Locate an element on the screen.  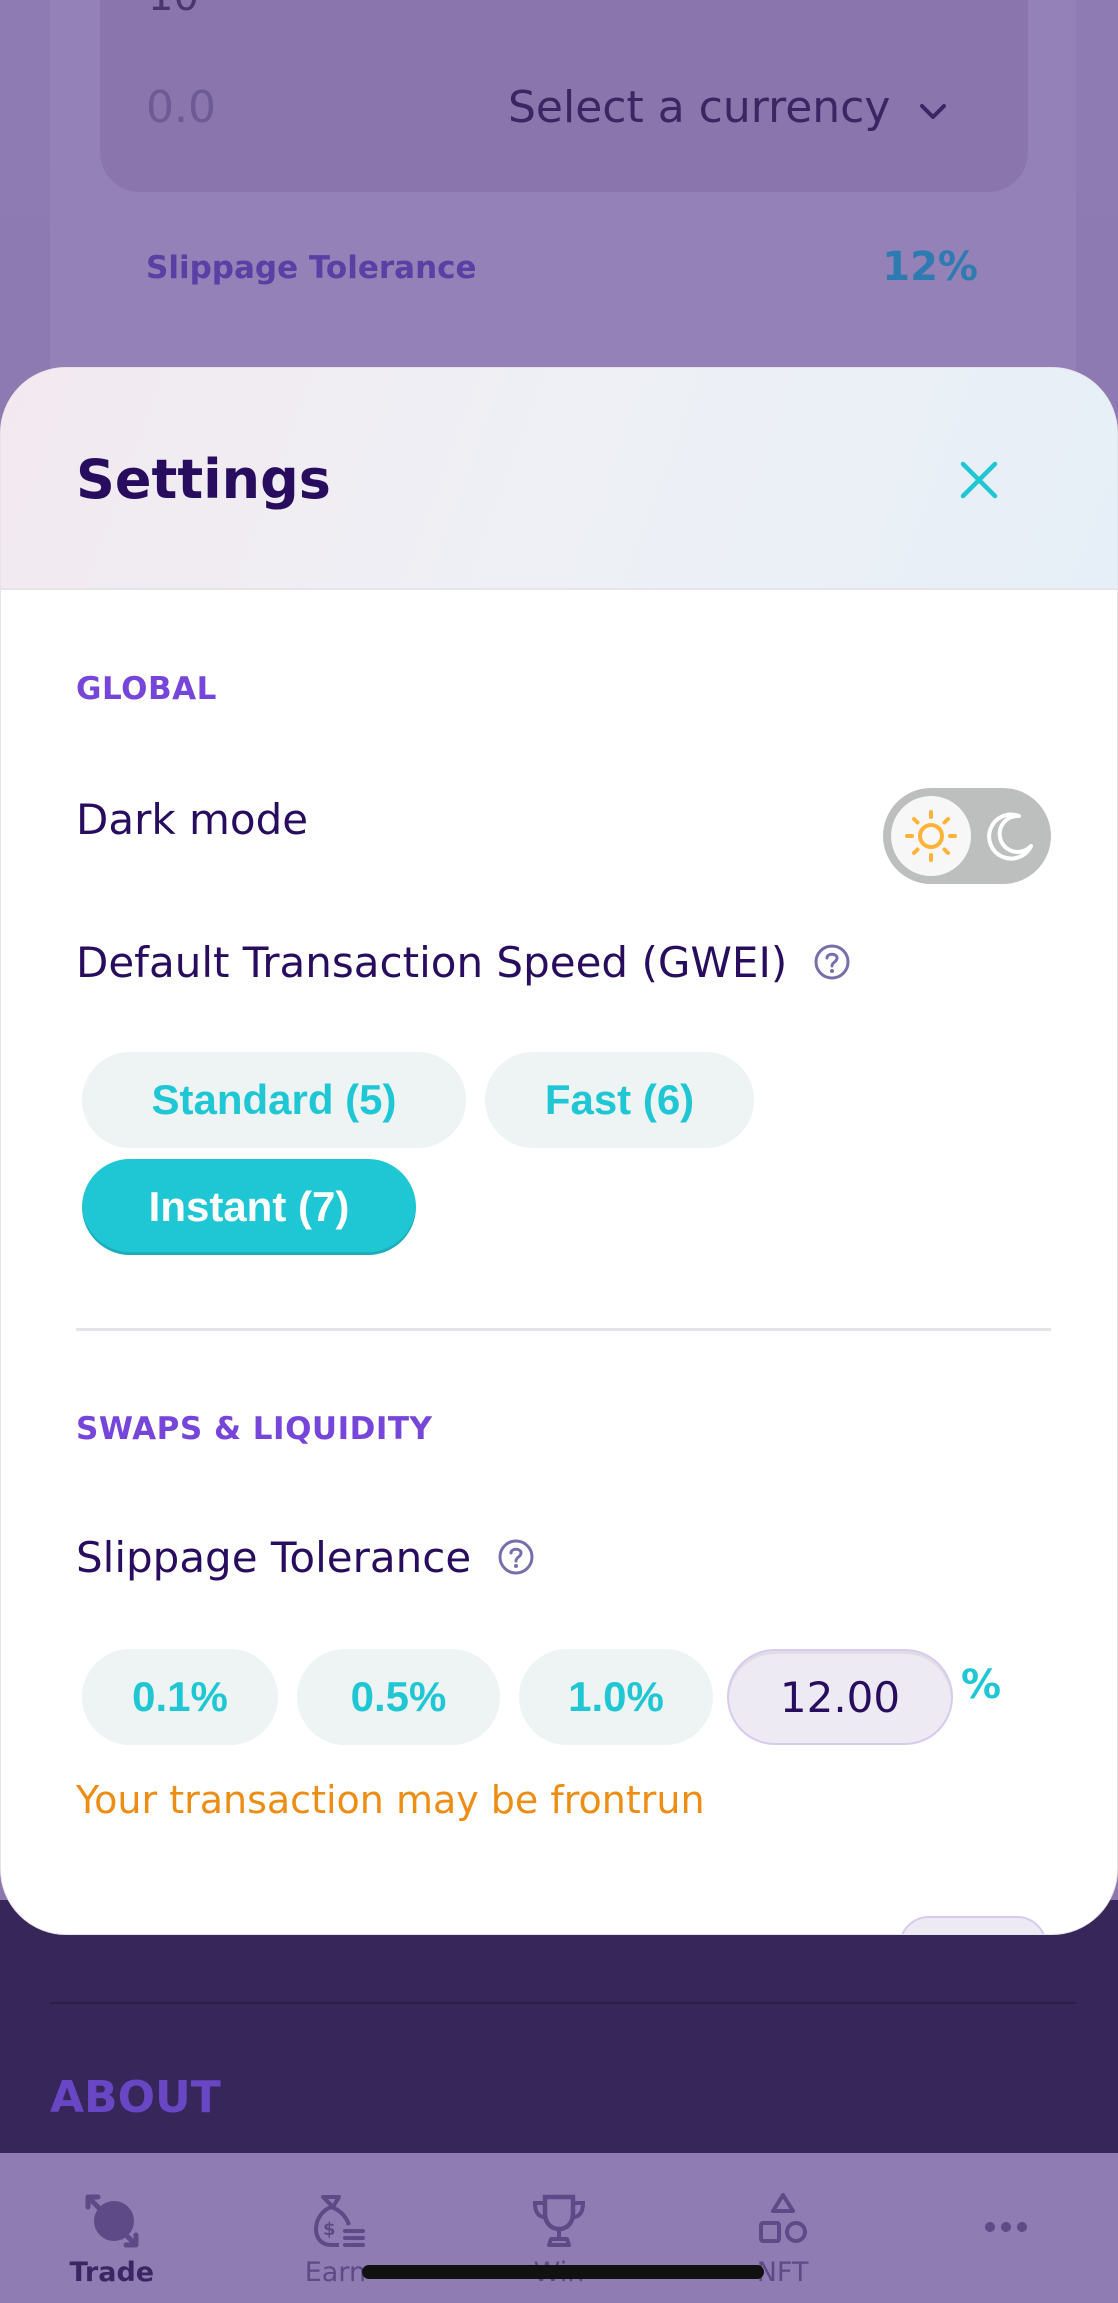
slippage-input is located at coordinates (840, 1697).